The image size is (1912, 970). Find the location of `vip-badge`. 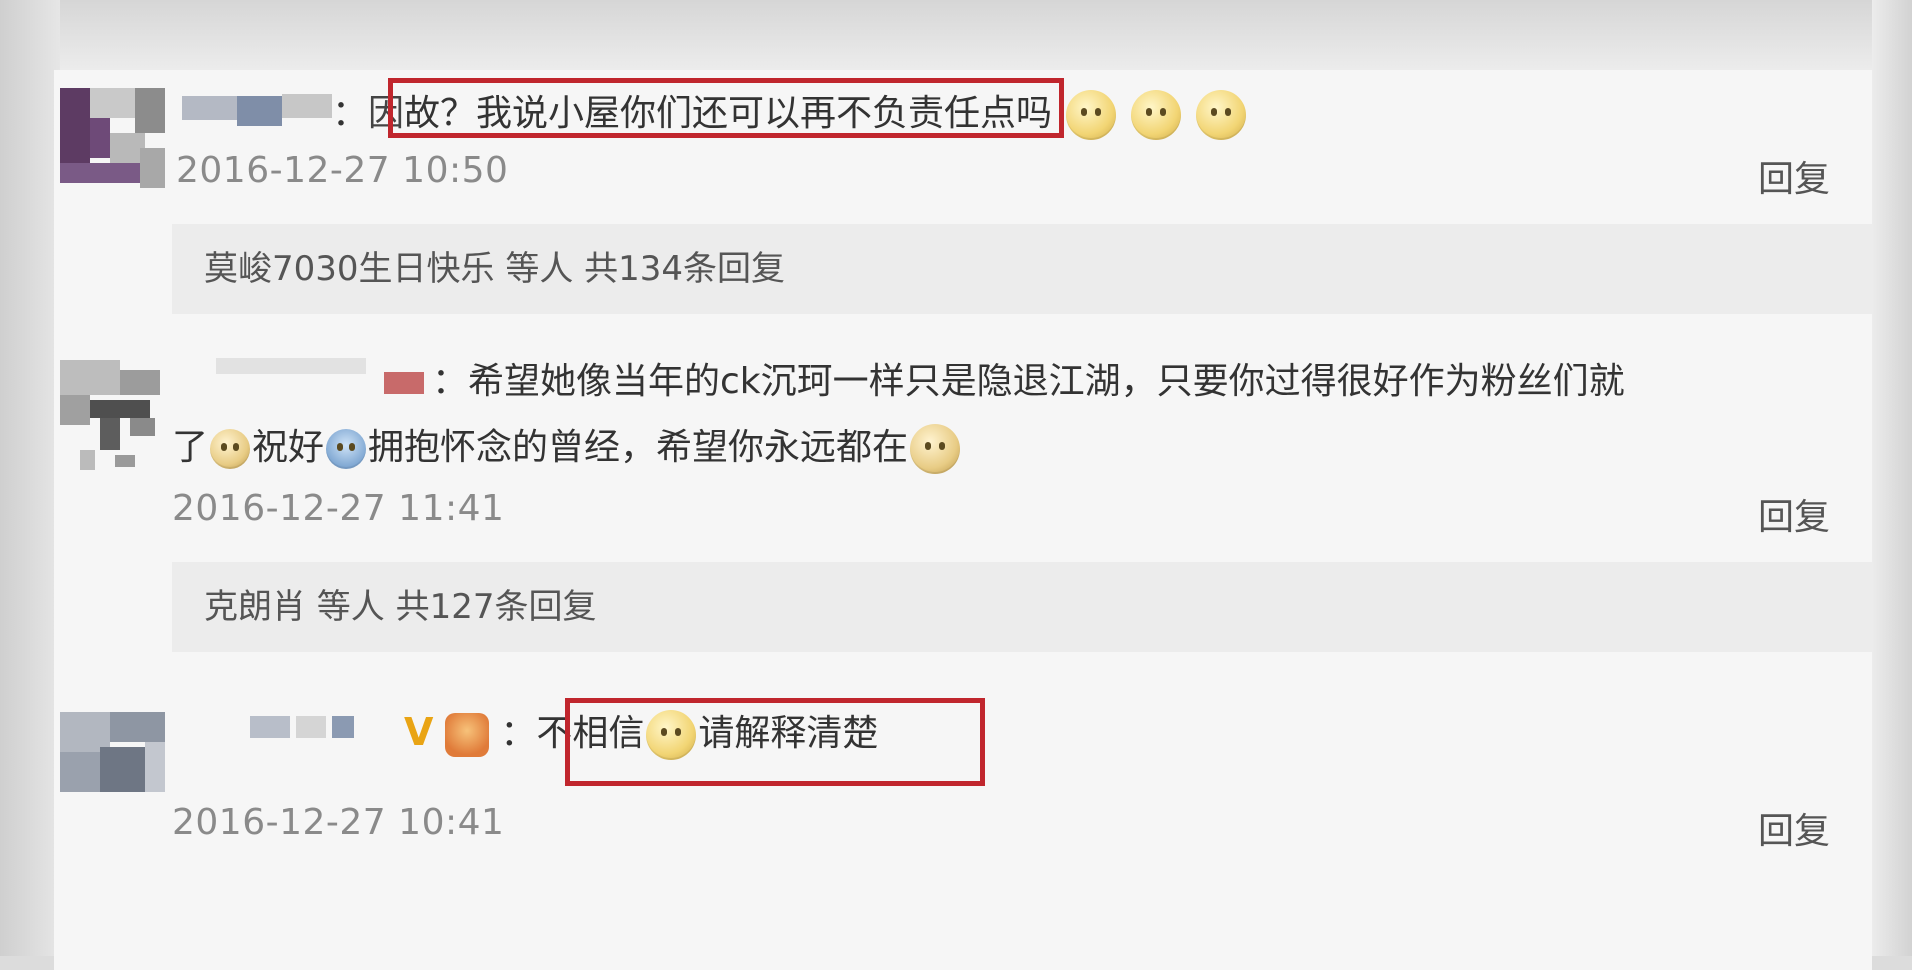

vip-badge is located at coordinates (404, 383).